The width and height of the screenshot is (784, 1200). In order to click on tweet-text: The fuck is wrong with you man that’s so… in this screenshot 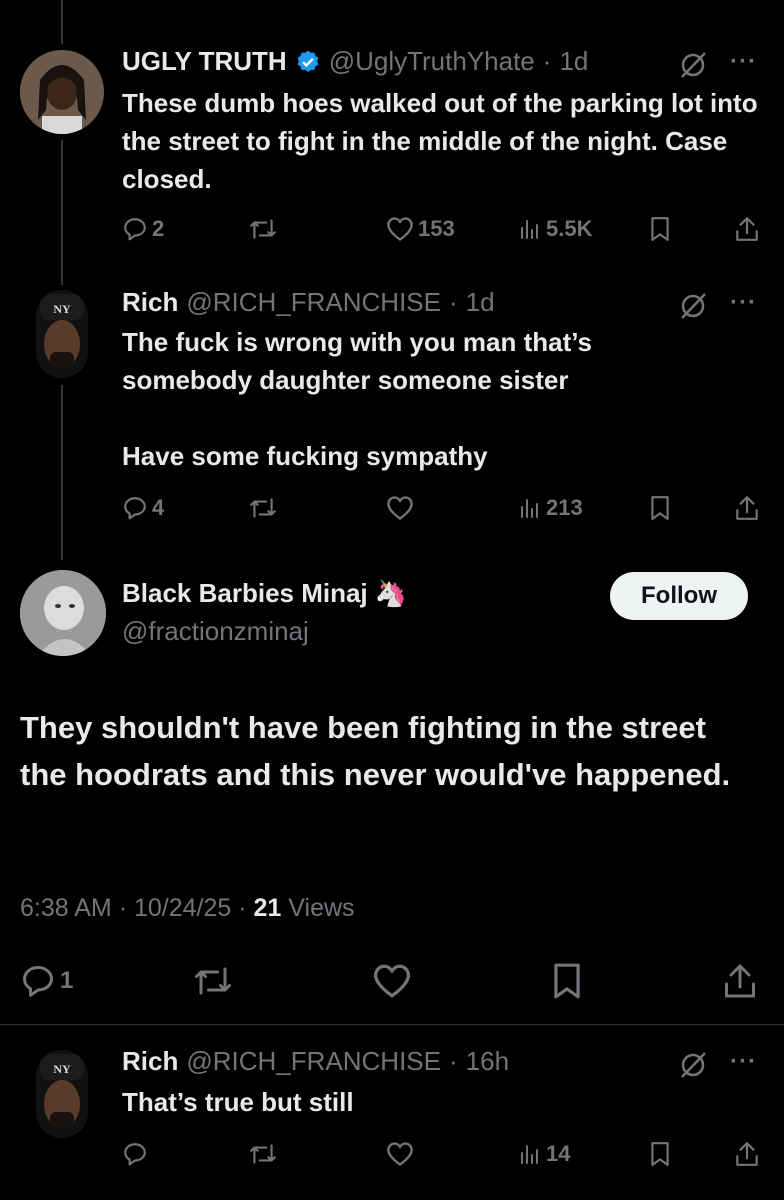, I will do `click(357, 361)`.